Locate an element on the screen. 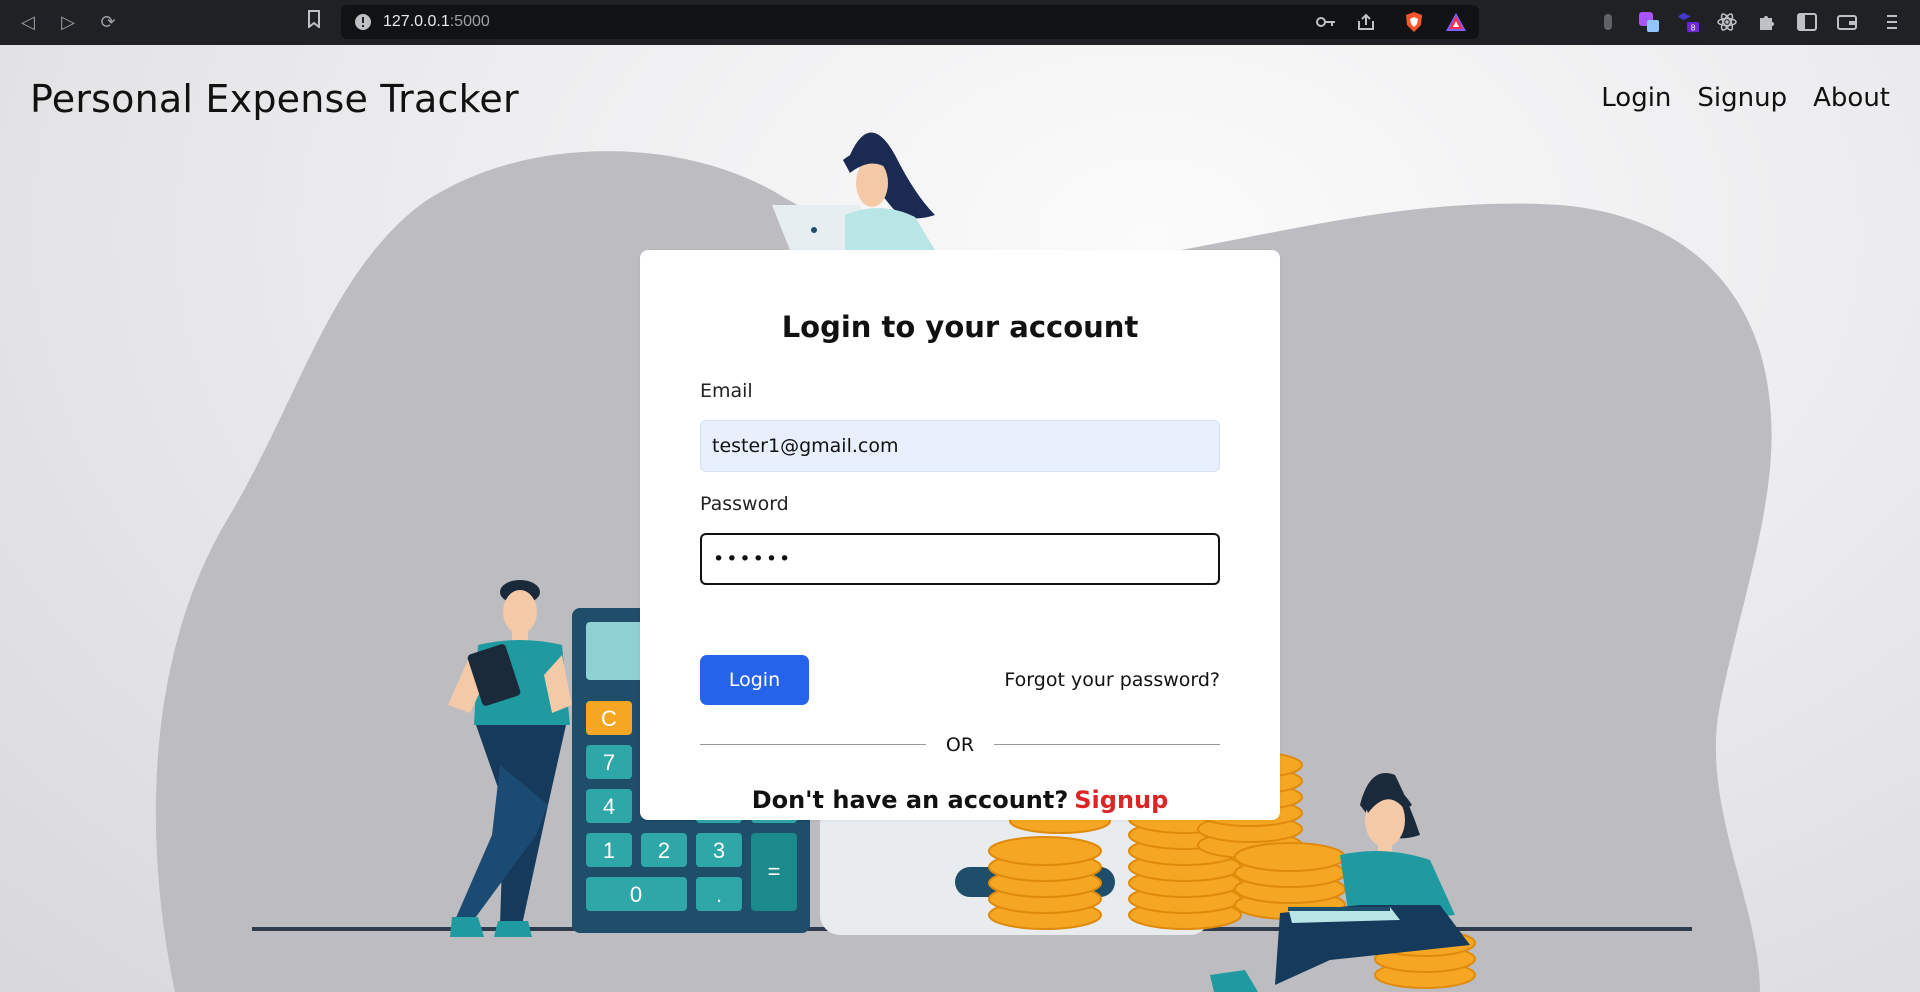  browser-toolbar: ◁ ▷ ⟳ 127.0.0.1:5000 8 is located at coordinates (960, 22).